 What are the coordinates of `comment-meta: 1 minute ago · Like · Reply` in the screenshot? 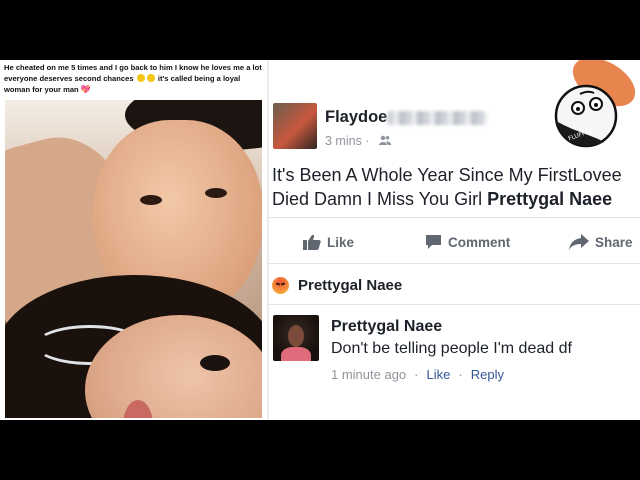 It's located at (417, 374).